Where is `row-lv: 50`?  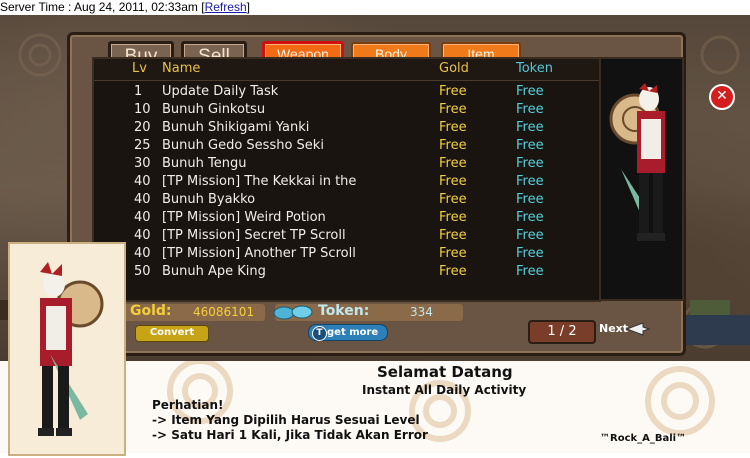 row-lv: 50 is located at coordinates (142, 271).